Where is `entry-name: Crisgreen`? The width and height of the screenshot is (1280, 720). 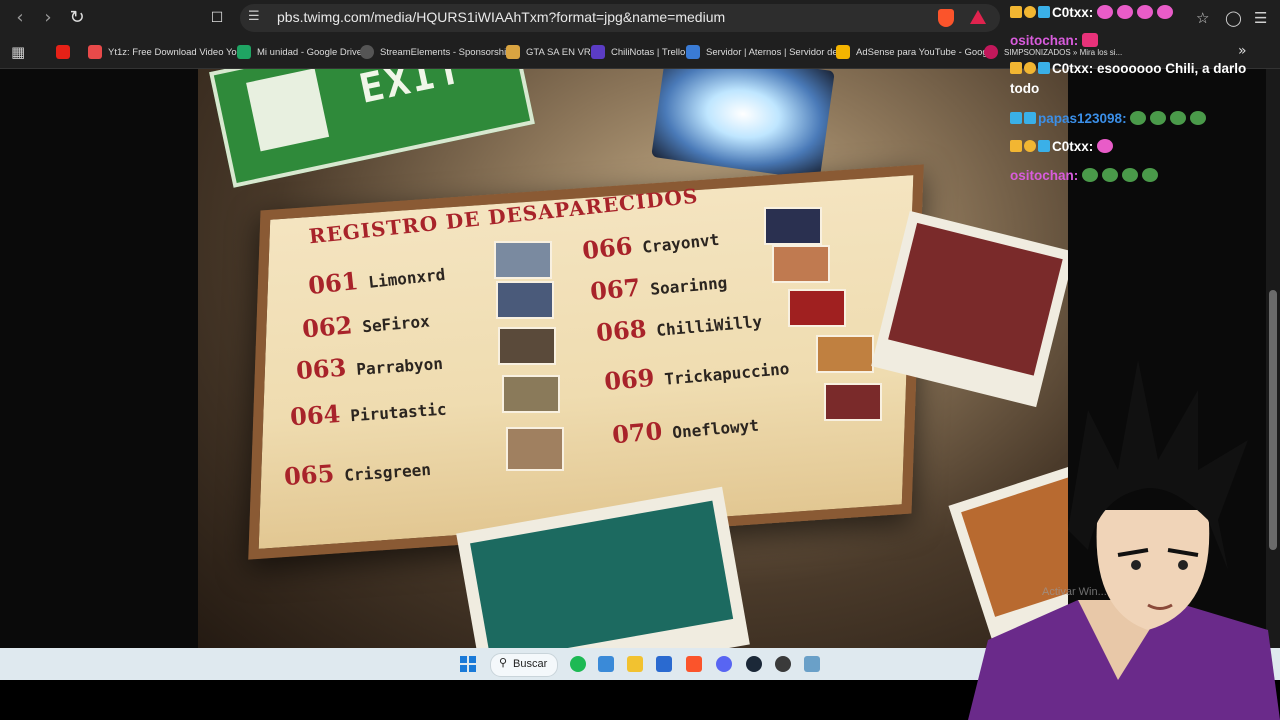
entry-name: Crisgreen is located at coordinates (387, 472).